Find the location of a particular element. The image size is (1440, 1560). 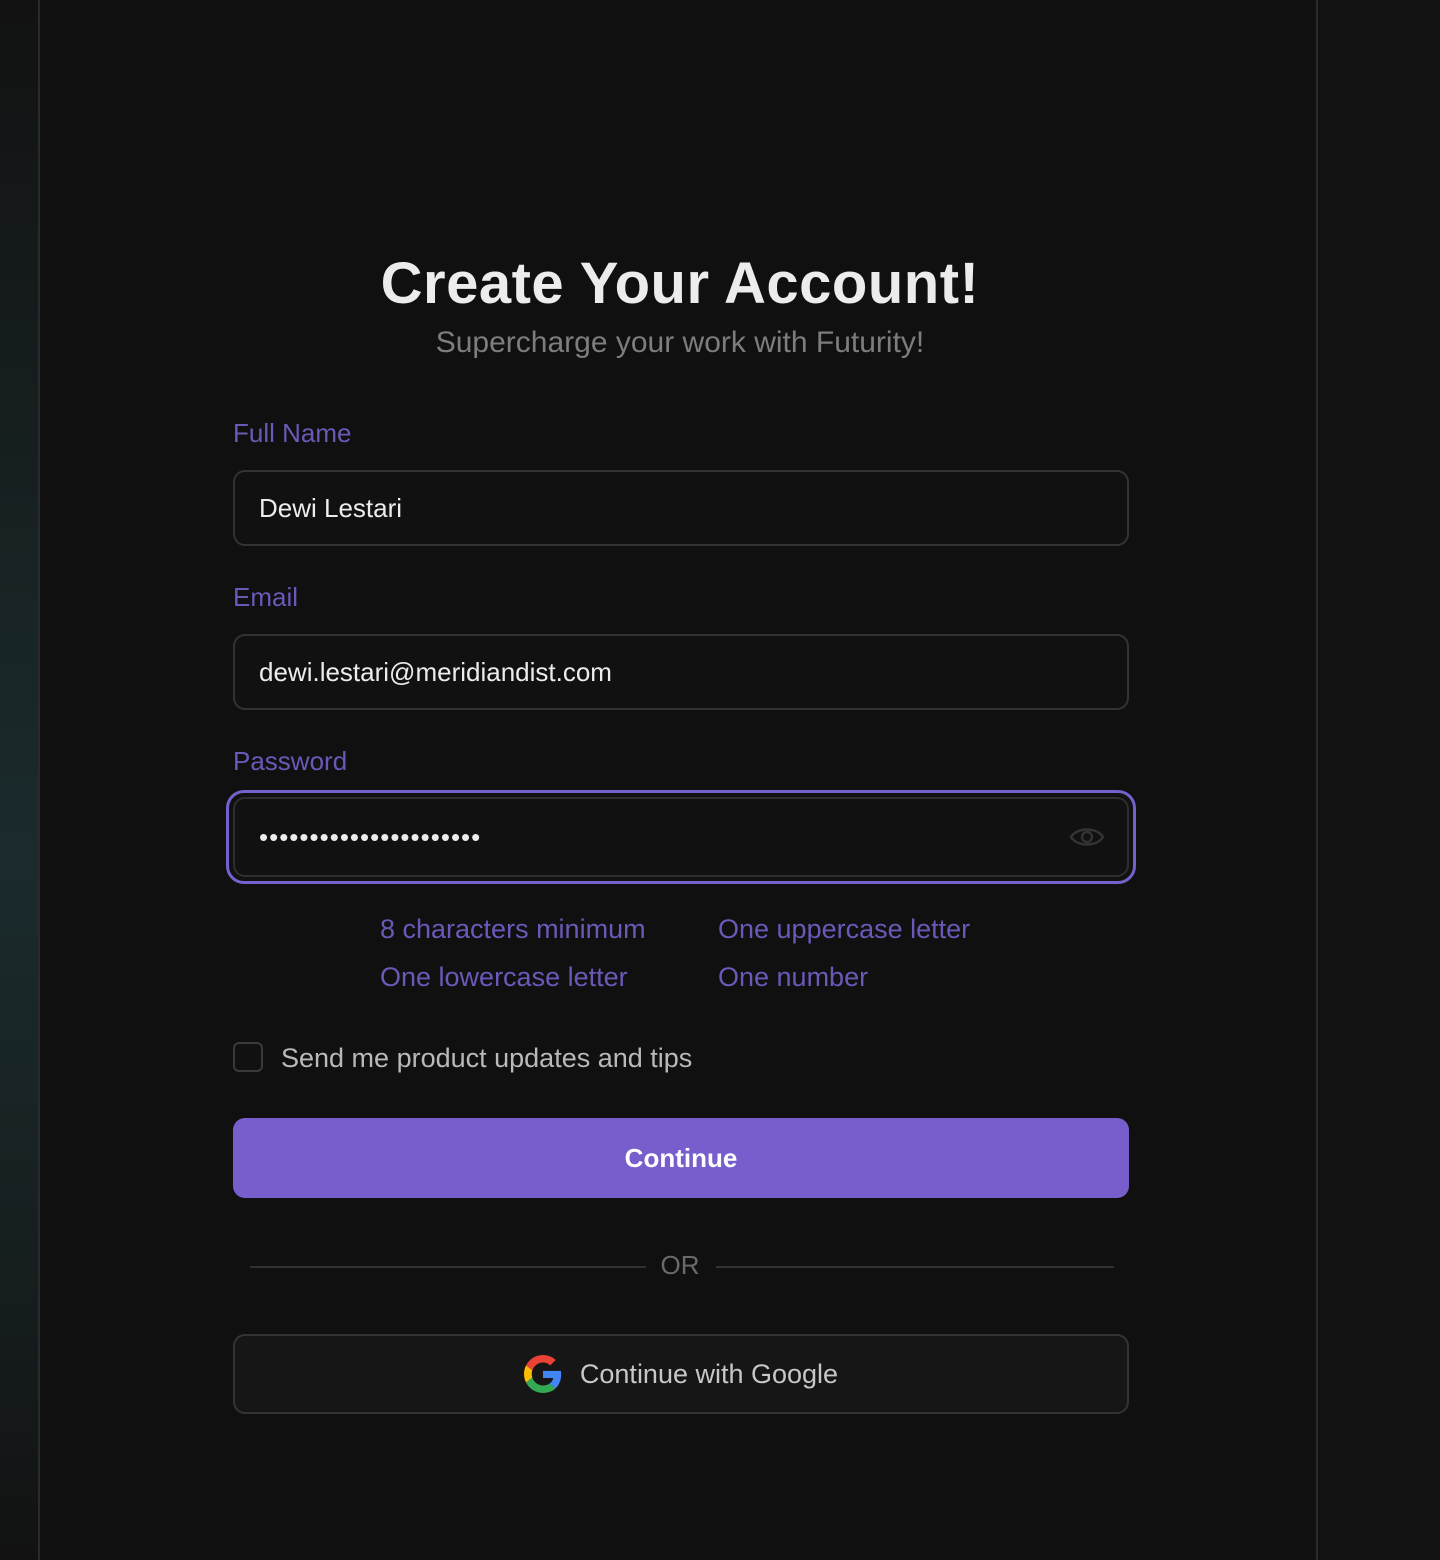

full-name-label: Full Name is located at coordinates (292, 433).